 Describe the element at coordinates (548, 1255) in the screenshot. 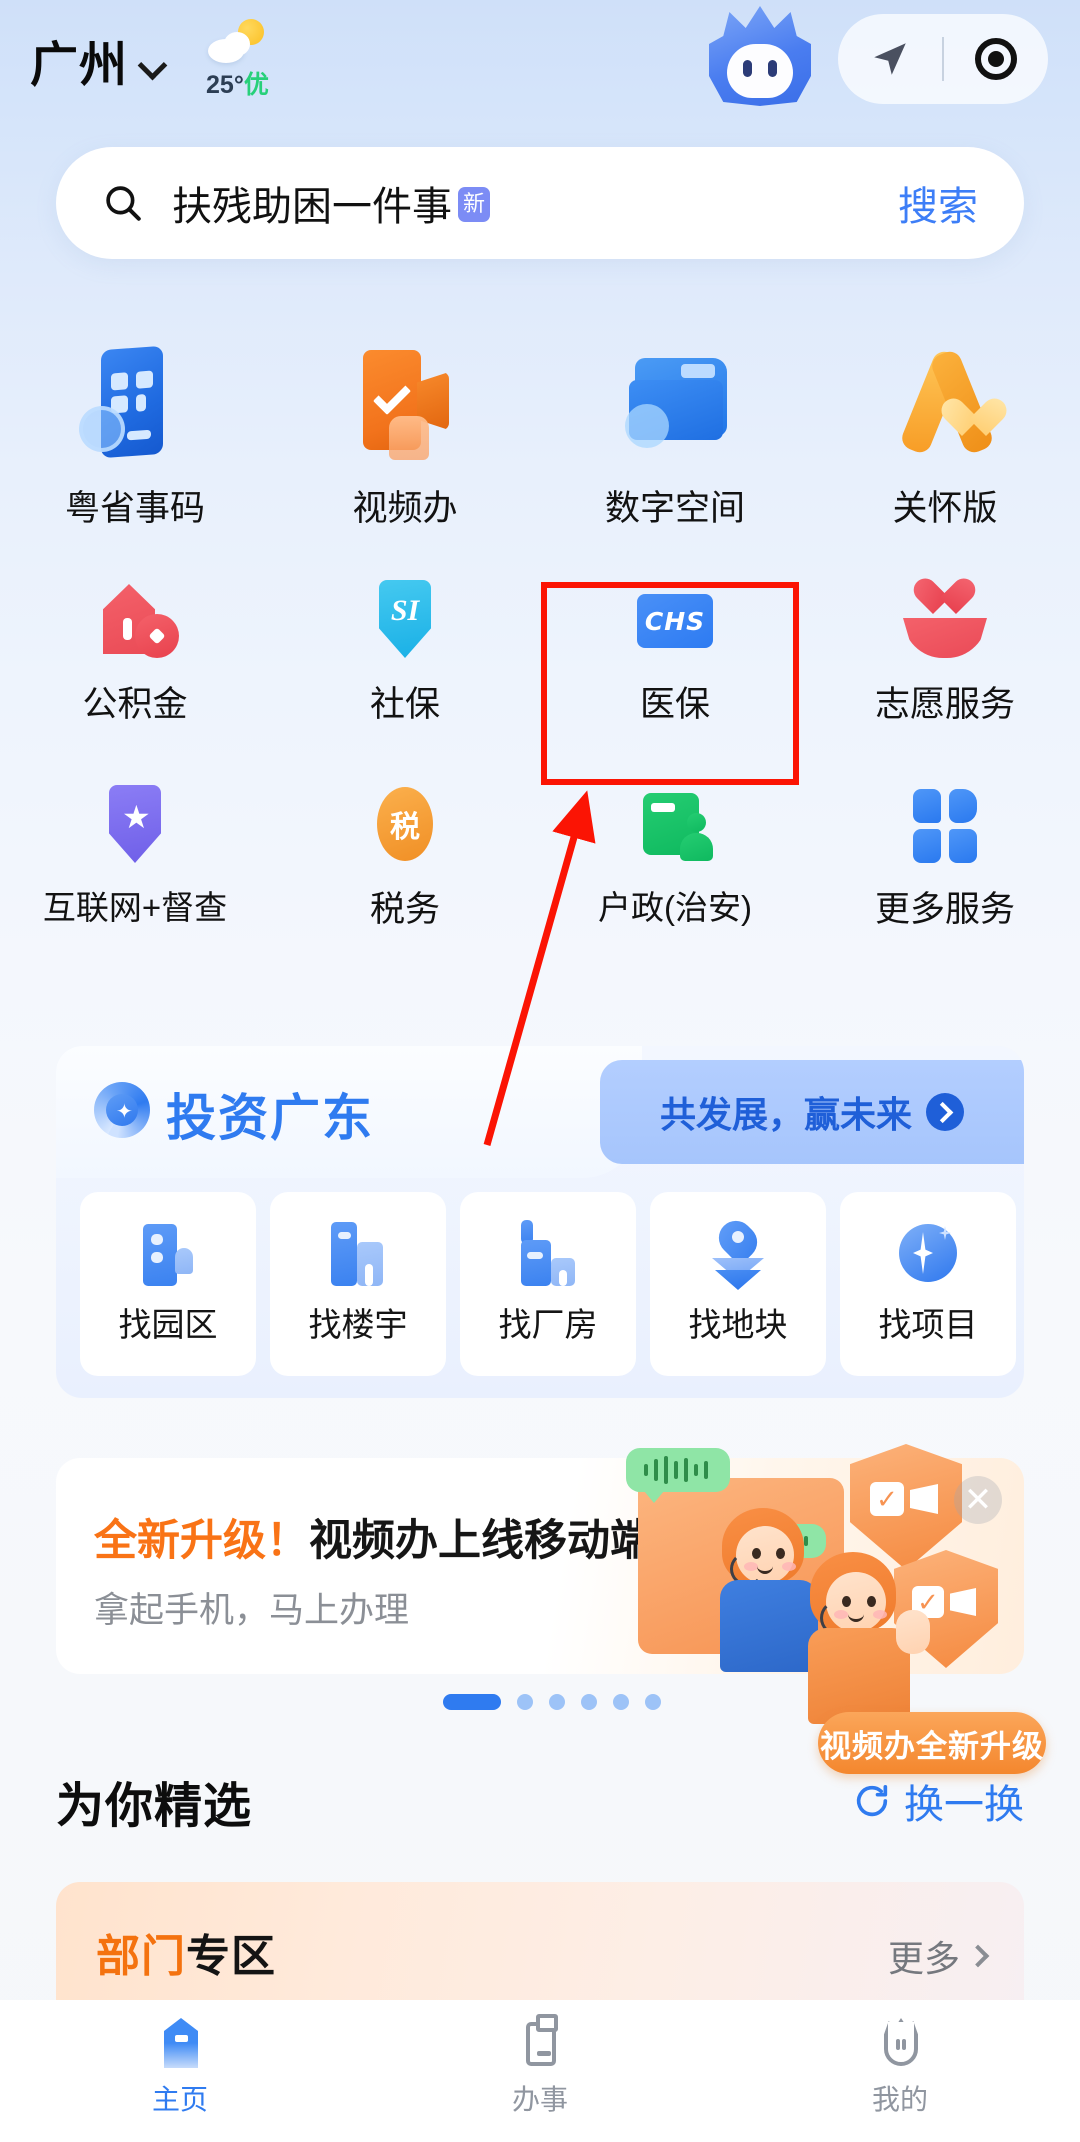

I see `find-factory-icon` at that location.